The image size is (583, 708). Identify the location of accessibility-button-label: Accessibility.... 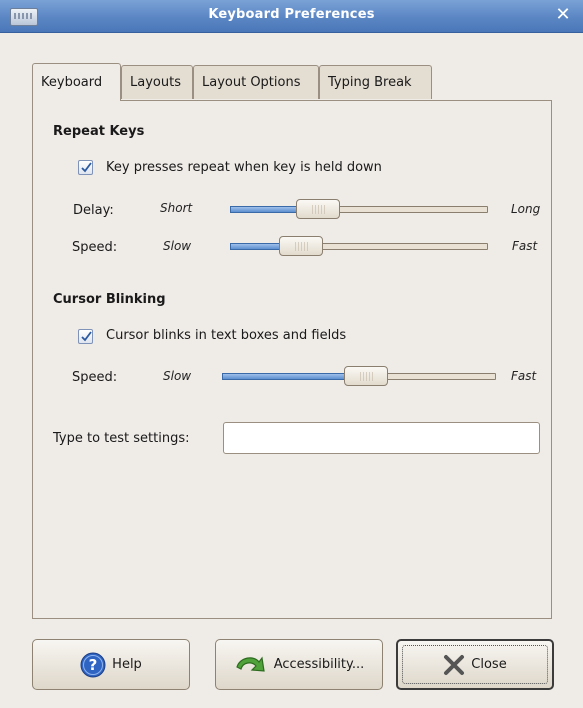
(319, 664).